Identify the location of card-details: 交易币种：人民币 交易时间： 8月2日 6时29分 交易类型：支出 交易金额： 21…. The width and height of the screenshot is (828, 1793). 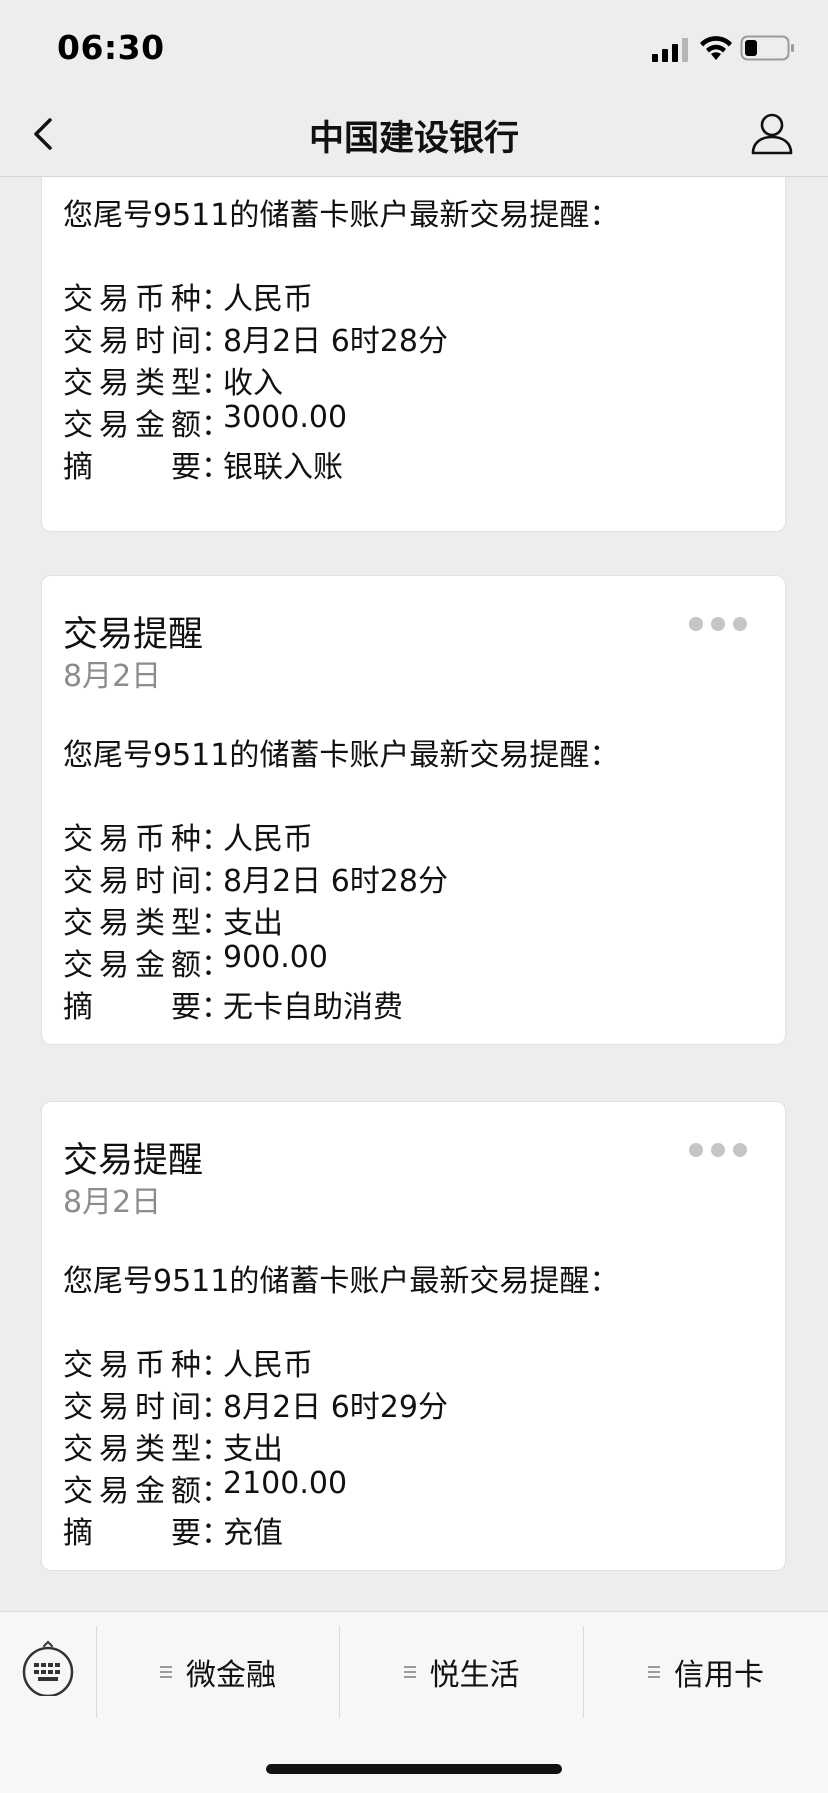
(255, 1445).